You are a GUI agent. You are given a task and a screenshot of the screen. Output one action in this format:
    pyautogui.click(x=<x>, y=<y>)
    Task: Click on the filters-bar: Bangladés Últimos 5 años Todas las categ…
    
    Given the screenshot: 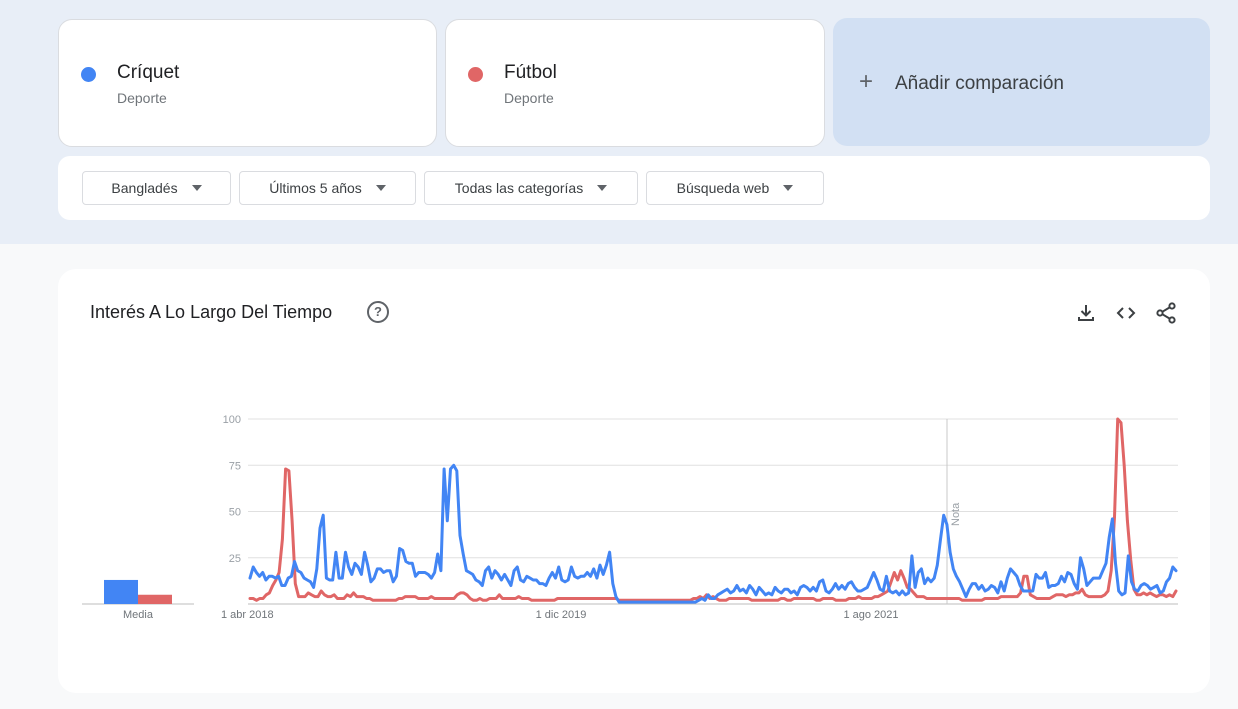 What is the action you would take?
    pyautogui.click(x=634, y=188)
    